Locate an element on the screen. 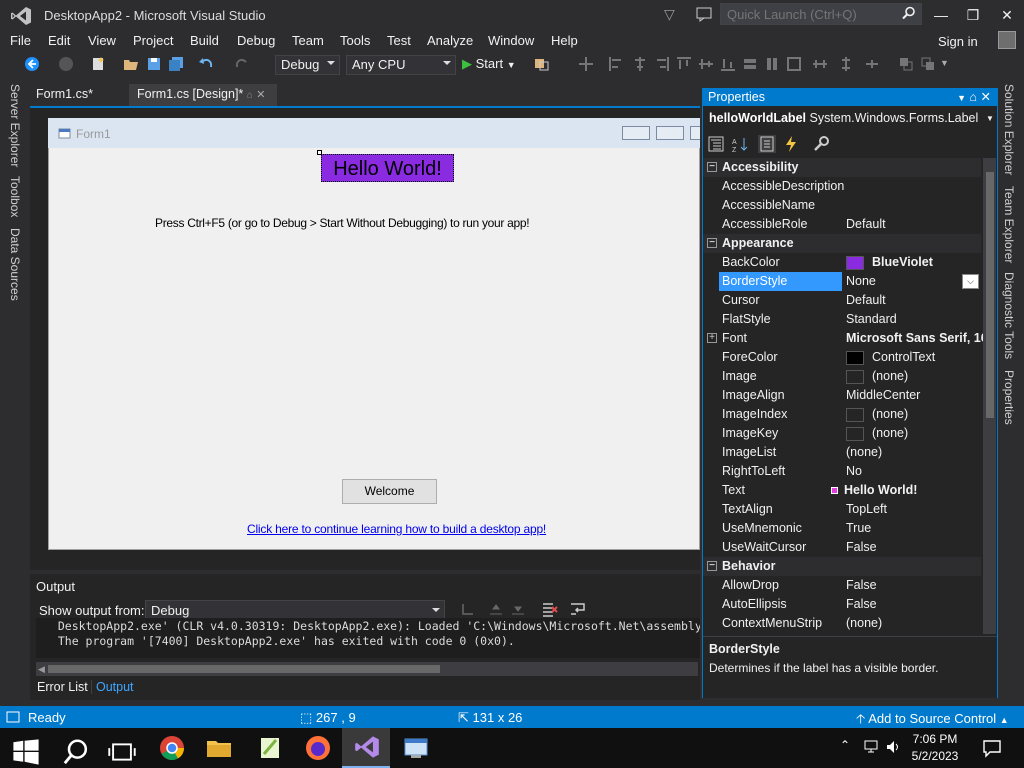 The width and height of the screenshot is (1024, 768). property-row: AllowDrop False is located at coordinates (842, 585).